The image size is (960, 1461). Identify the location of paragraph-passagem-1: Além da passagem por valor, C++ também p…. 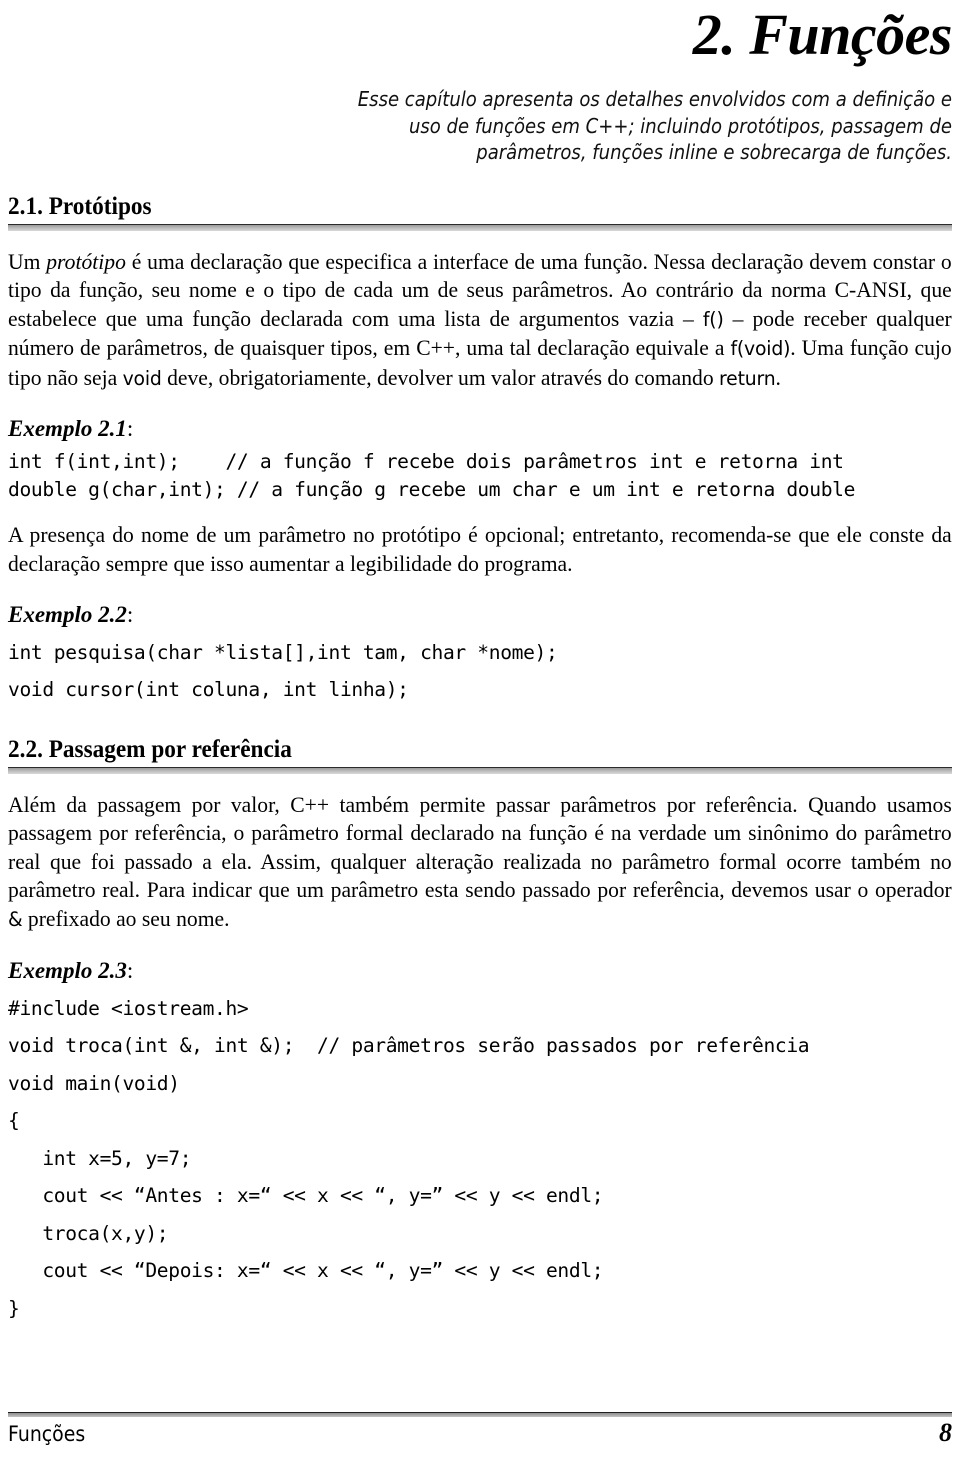
(480, 863).